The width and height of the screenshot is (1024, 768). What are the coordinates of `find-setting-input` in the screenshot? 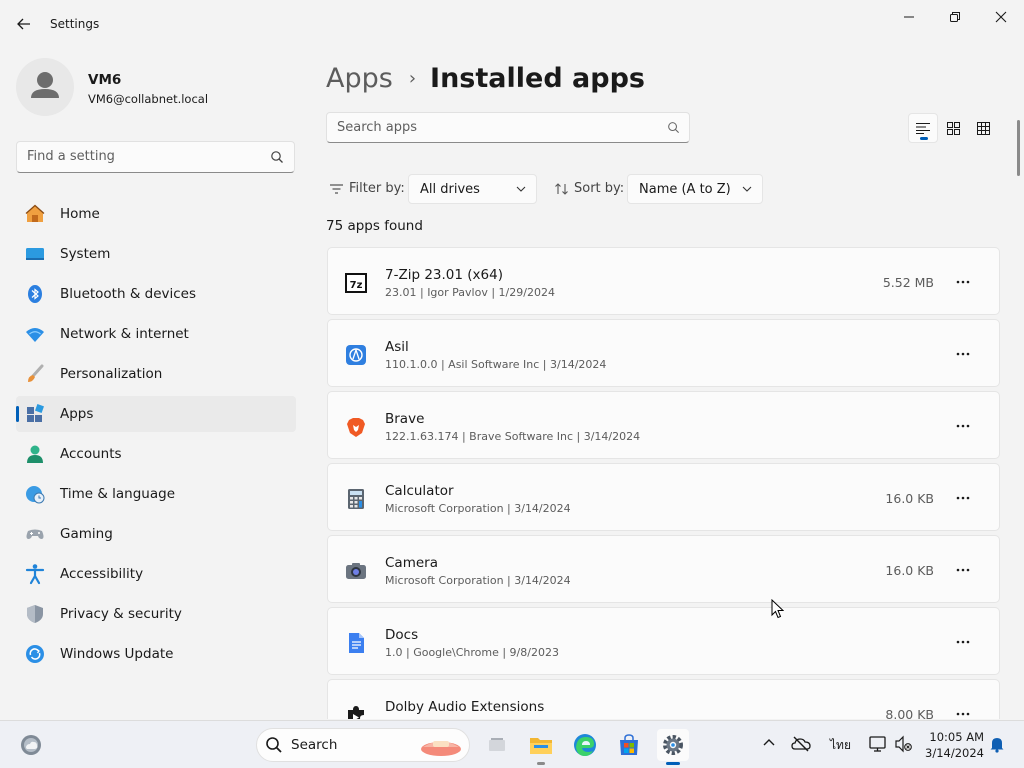 It's located at (142, 156).